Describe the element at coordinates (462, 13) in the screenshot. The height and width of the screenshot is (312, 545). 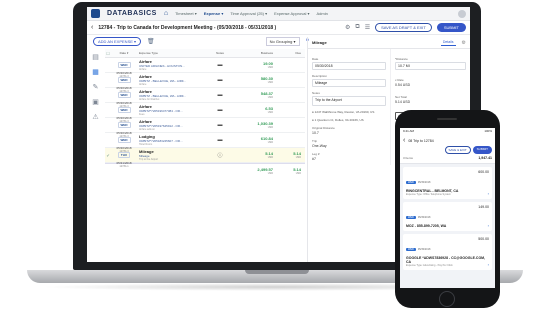
I see `avatar` at that location.